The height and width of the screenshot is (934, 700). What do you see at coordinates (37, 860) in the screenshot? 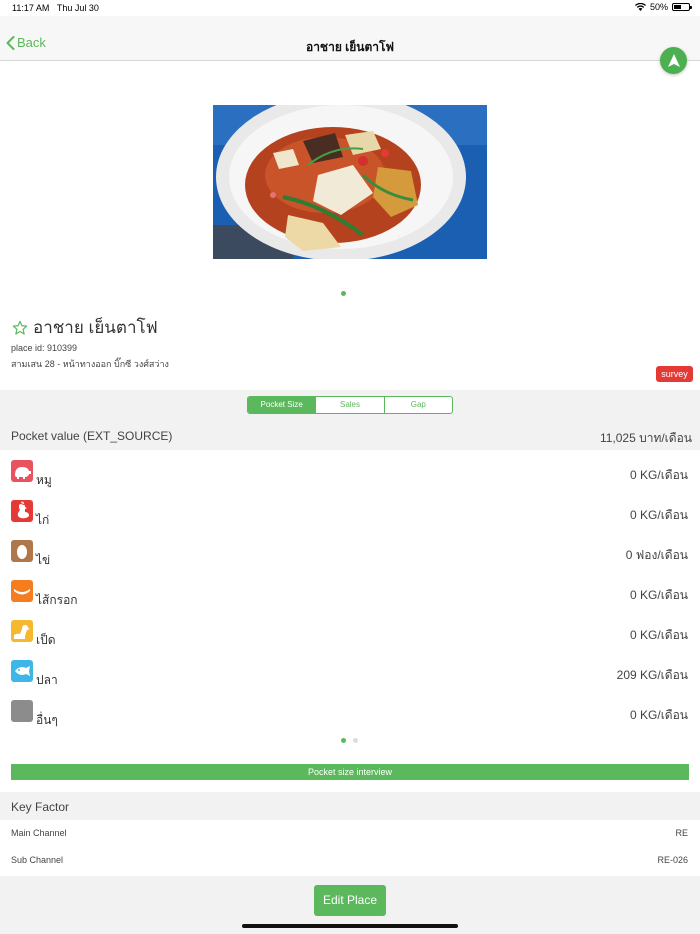
I see `key-factor-label: Sub Channel` at bounding box center [37, 860].